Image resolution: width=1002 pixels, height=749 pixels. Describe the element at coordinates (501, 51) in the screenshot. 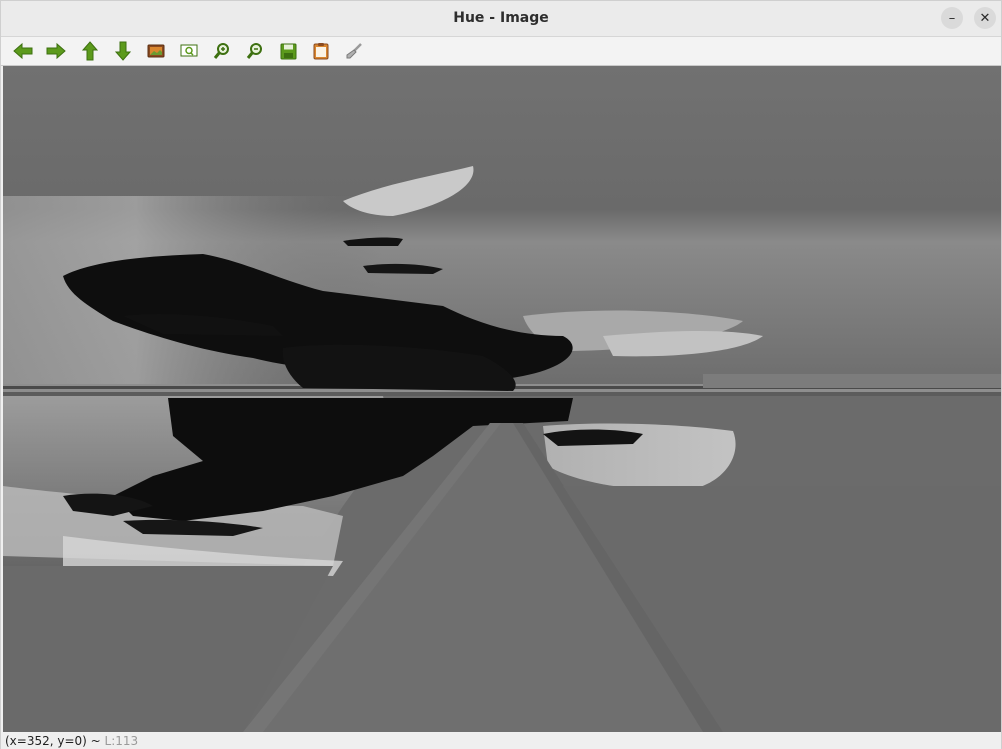

I see `toolbar` at that location.